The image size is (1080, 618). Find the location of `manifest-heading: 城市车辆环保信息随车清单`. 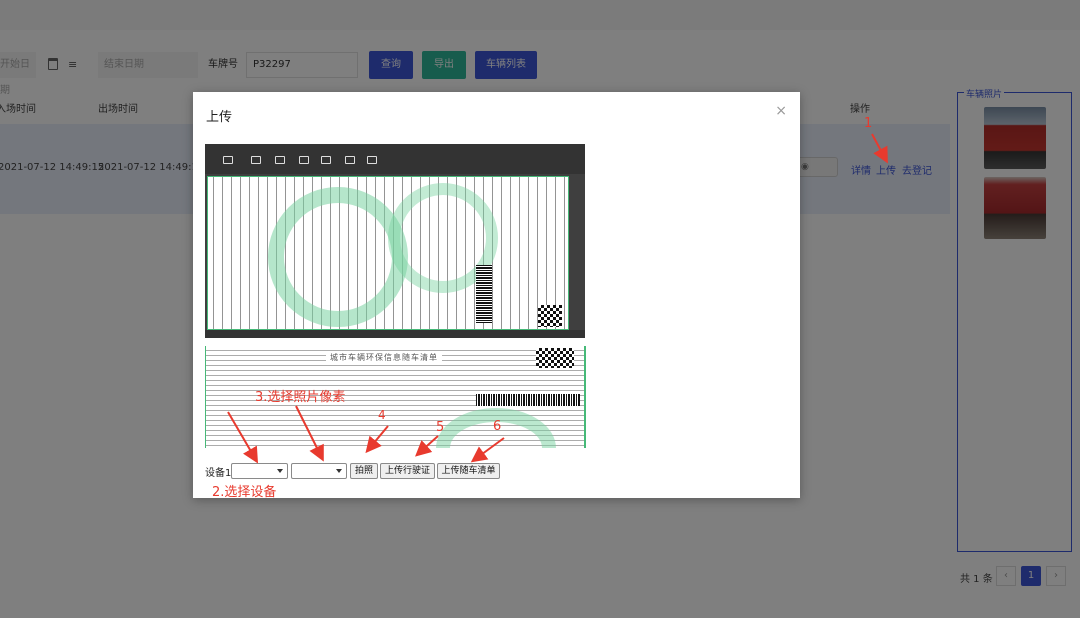

manifest-heading: 城市车辆环保信息随车清单 is located at coordinates (384, 357).